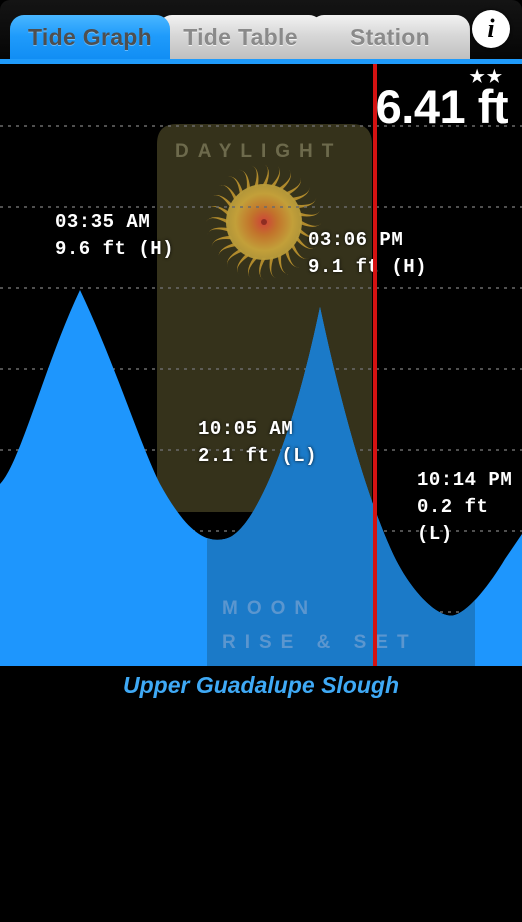  I want to click on tab-tide-graph-label: Tide Graph, so click(90, 37).